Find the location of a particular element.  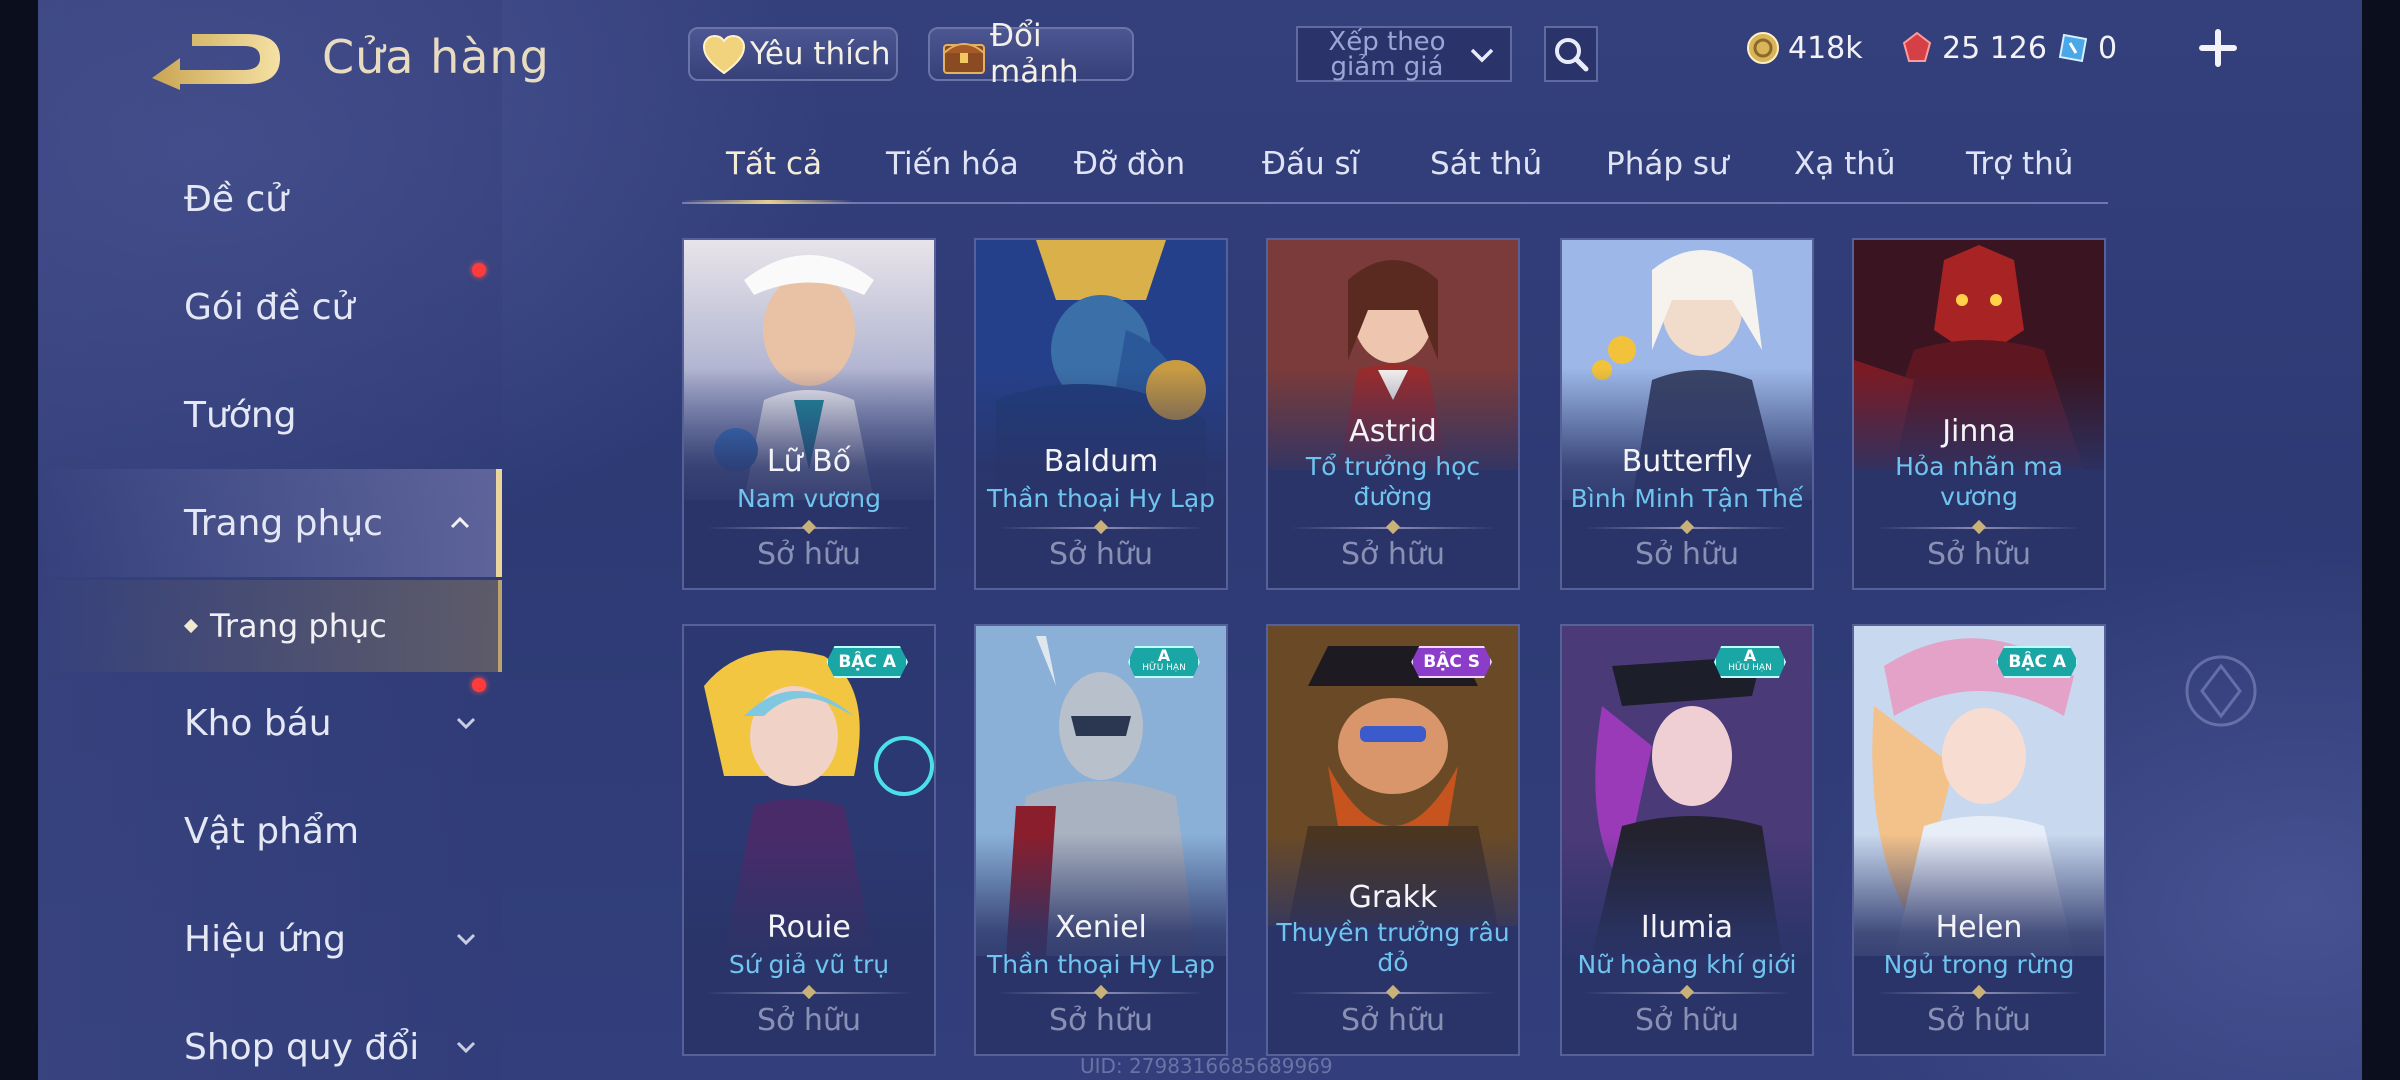

voucher-balance: 25 126 is located at coordinates (1973, 48).